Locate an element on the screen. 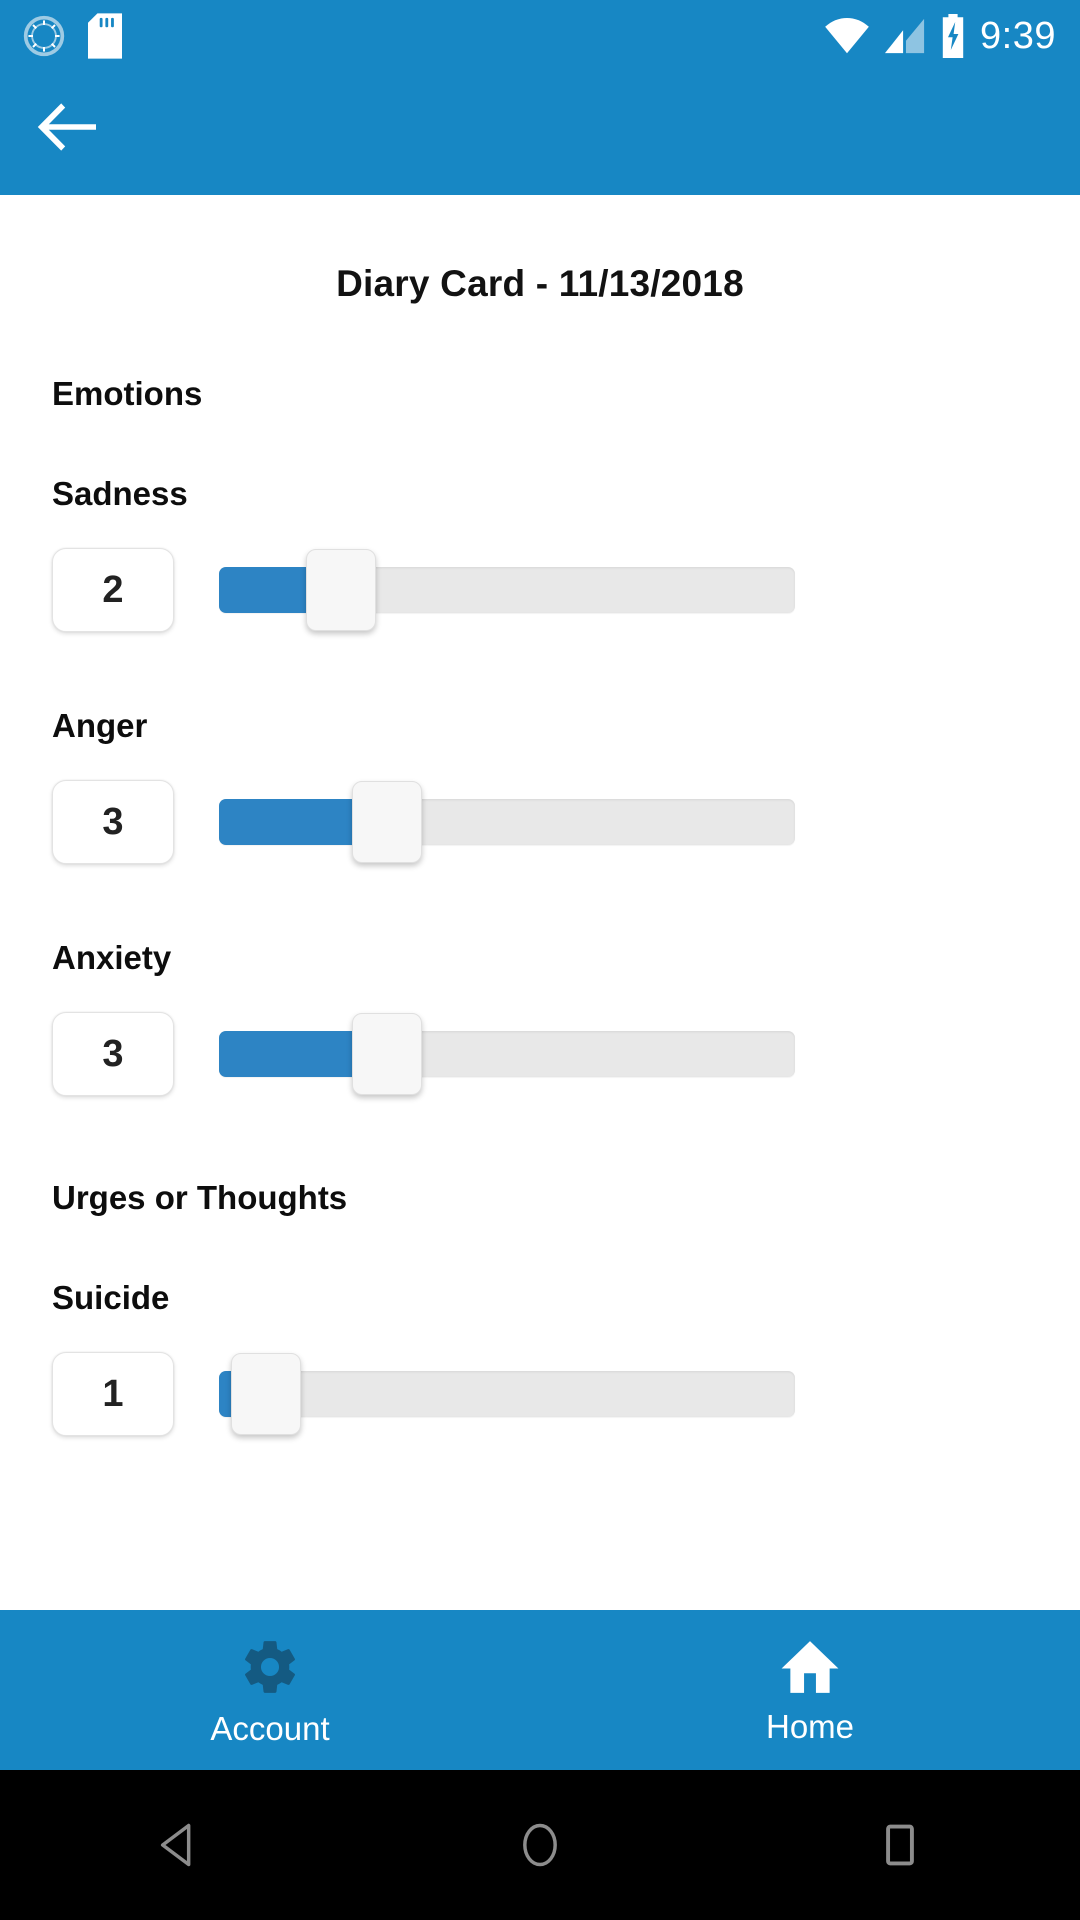 The width and height of the screenshot is (1080, 1920). wifi-icon is located at coordinates (847, 36).